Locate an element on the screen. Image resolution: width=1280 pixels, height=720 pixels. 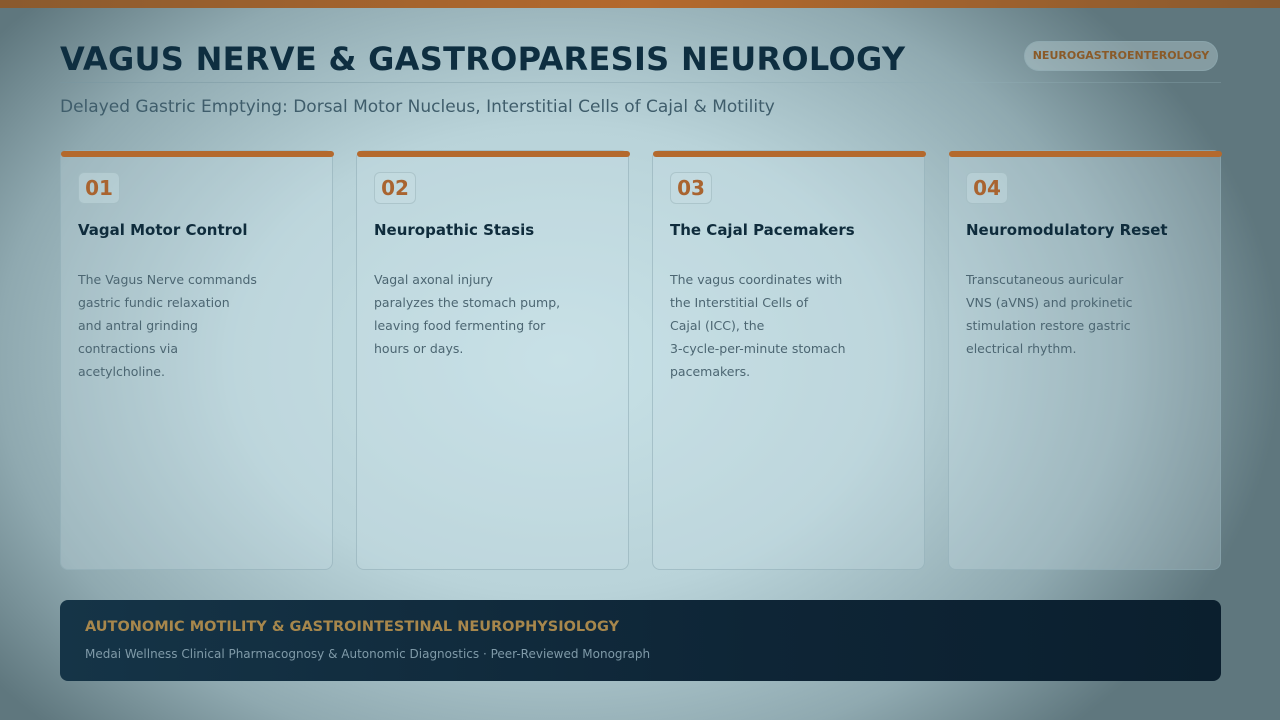
card-body-line: stimulation restore gastric is located at coordinates (1048, 325).